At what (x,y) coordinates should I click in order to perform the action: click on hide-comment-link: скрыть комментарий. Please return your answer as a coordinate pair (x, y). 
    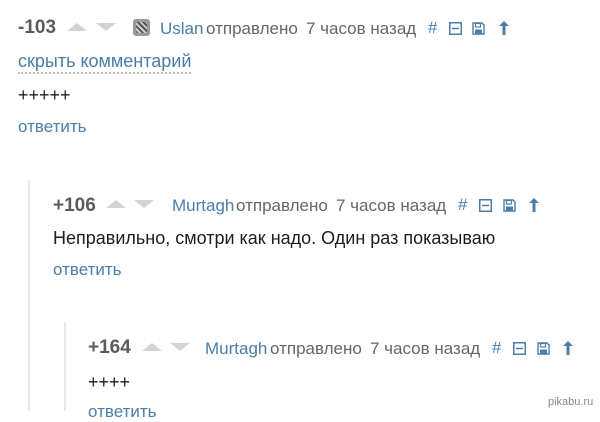
    Looking at the image, I should click on (105, 62).